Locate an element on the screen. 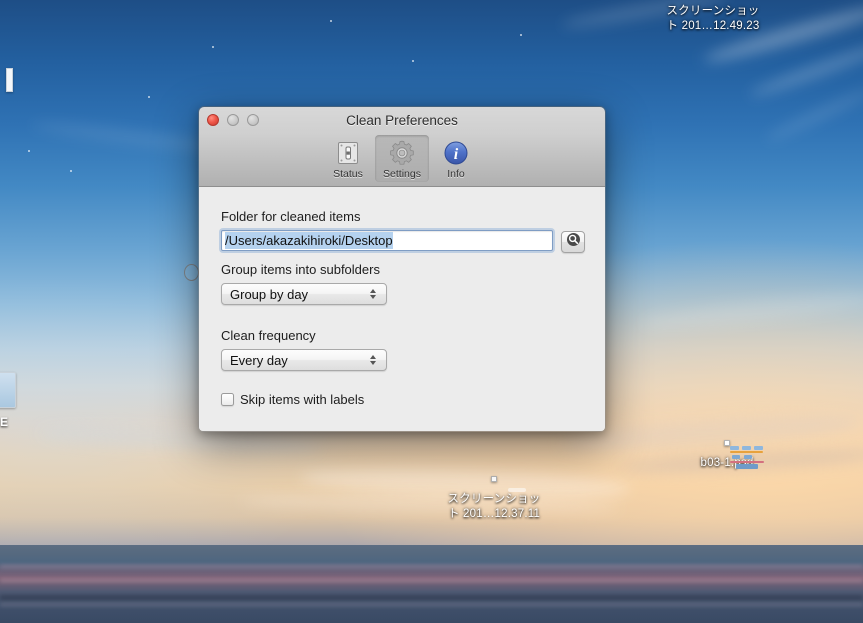  gear-icon is located at coordinates (402, 152).